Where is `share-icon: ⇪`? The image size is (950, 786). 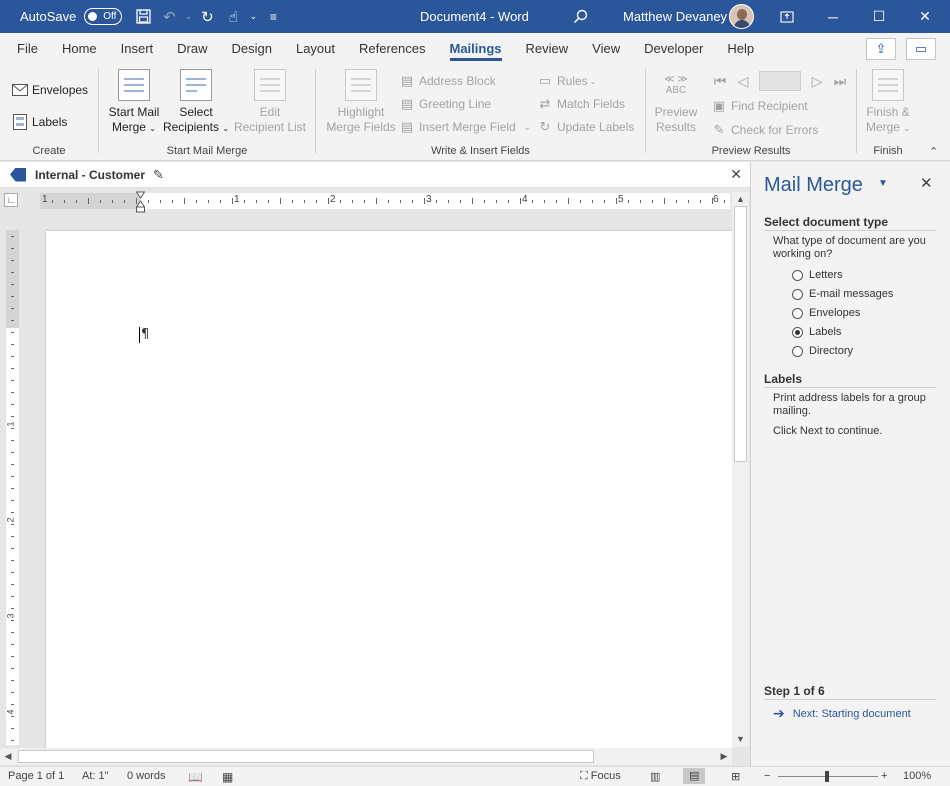 share-icon: ⇪ is located at coordinates (881, 49).